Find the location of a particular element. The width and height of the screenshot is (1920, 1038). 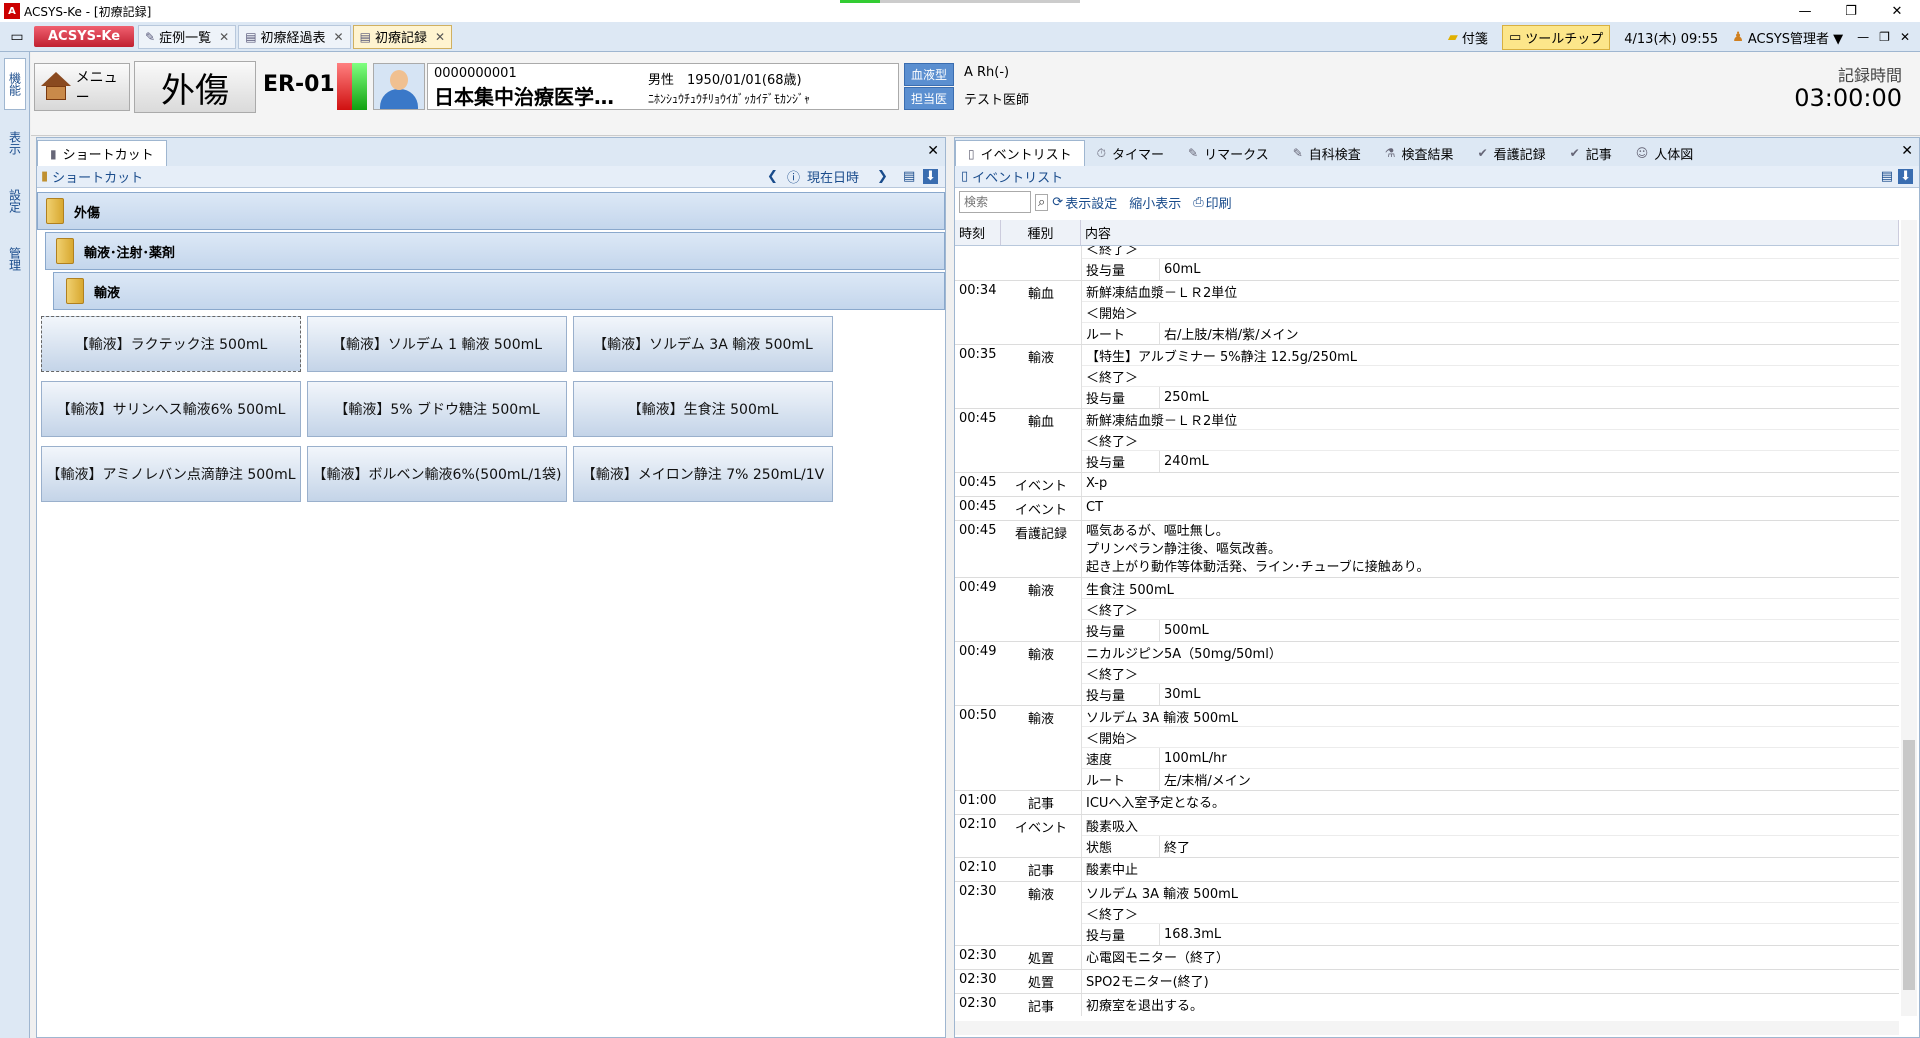

shortcut-button: 【輸液】ソルデム 3A 輸液 500mL is located at coordinates (703, 344).